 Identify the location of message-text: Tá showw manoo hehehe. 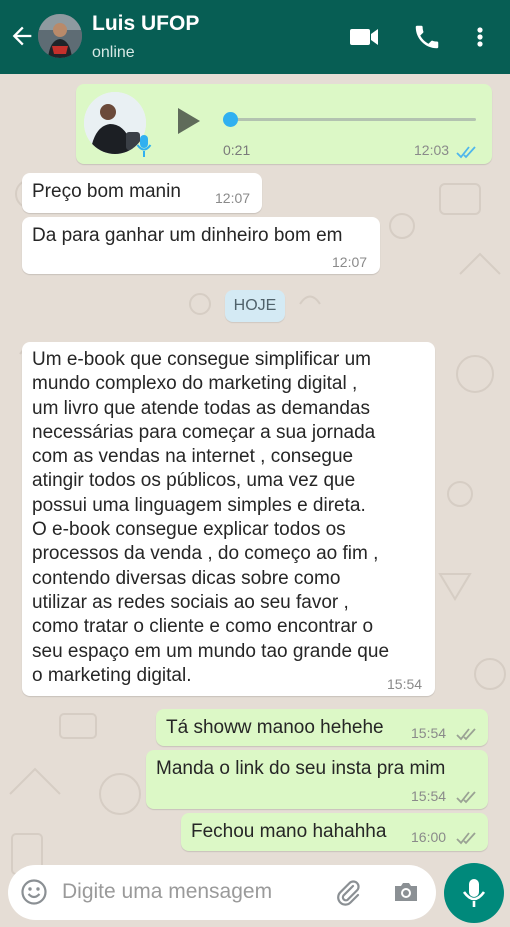
(275, 727).